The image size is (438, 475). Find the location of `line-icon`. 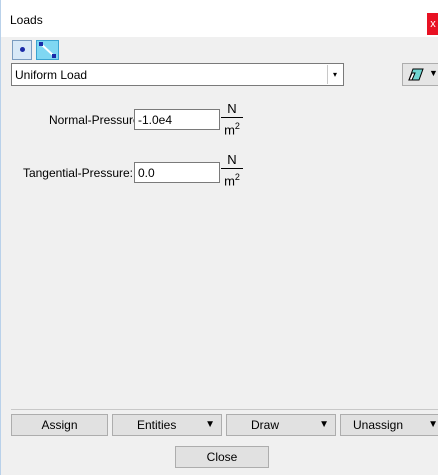

line-icon is located at coordinates (47, 50).